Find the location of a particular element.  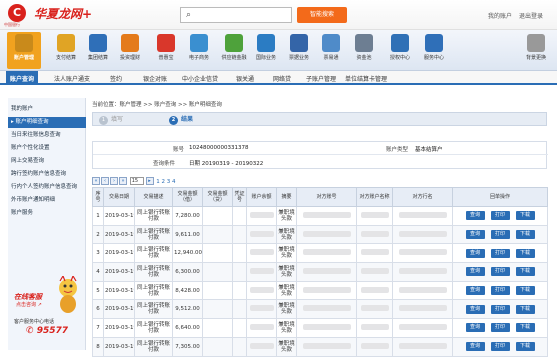

table-row: 8 2019-03-19 同上银行转账付款 7,305.00 兼职境头款 查询 打印 下载 is located at coordinates (320, 346).